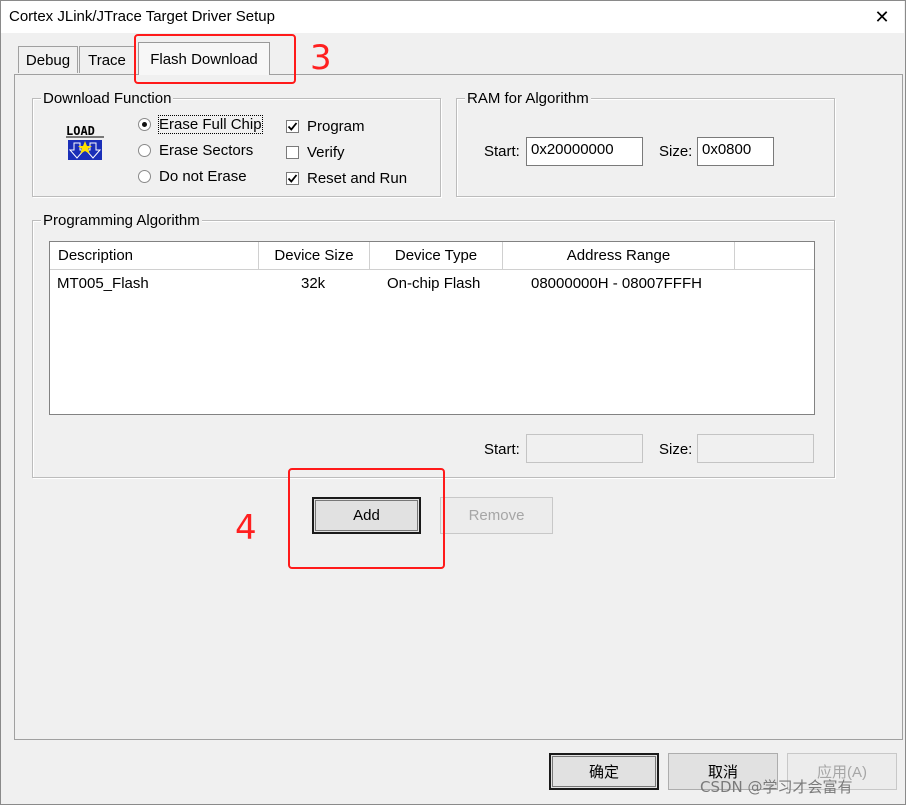  I want to click on column-header-address-range-label: Address Range, so click(618, 255).